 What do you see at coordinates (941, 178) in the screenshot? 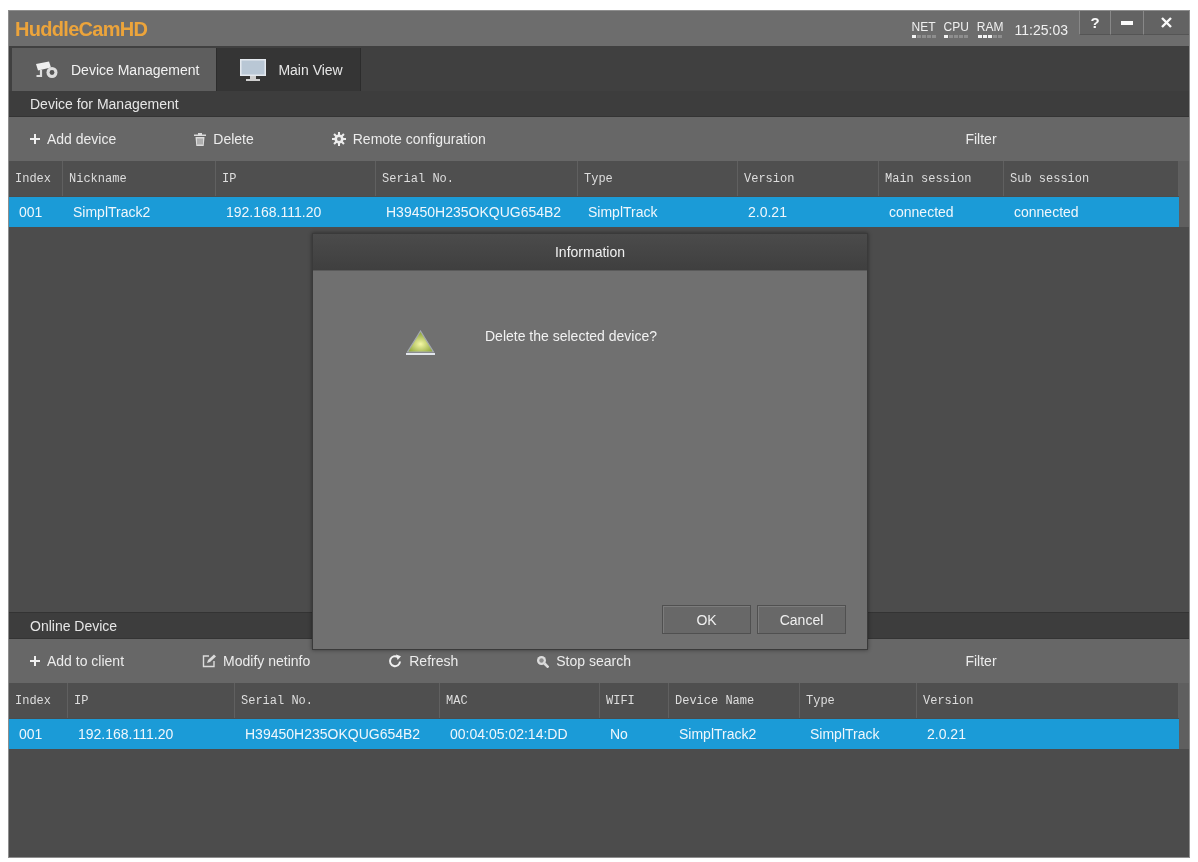
I see `column-header: Main session` at bounding box center [941, 178].